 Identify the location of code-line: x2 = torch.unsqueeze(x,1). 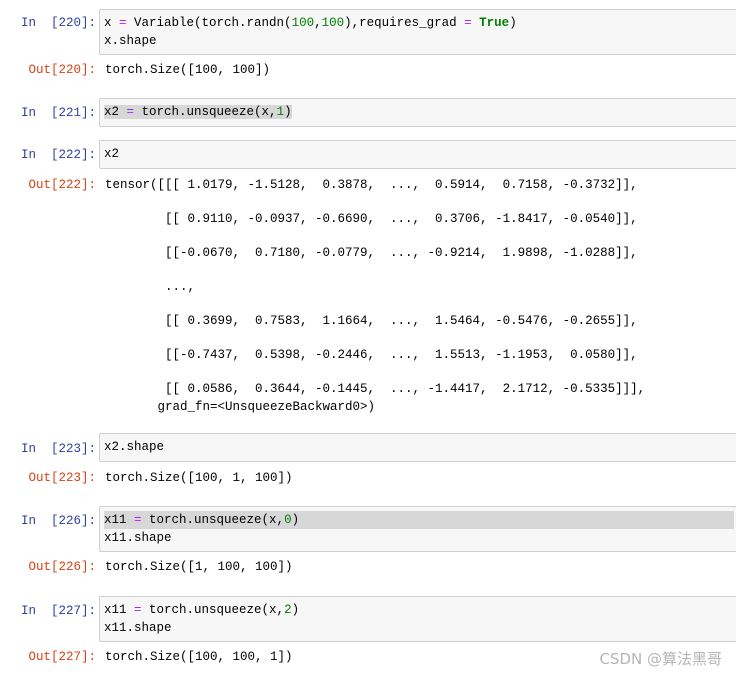
(198, 112).